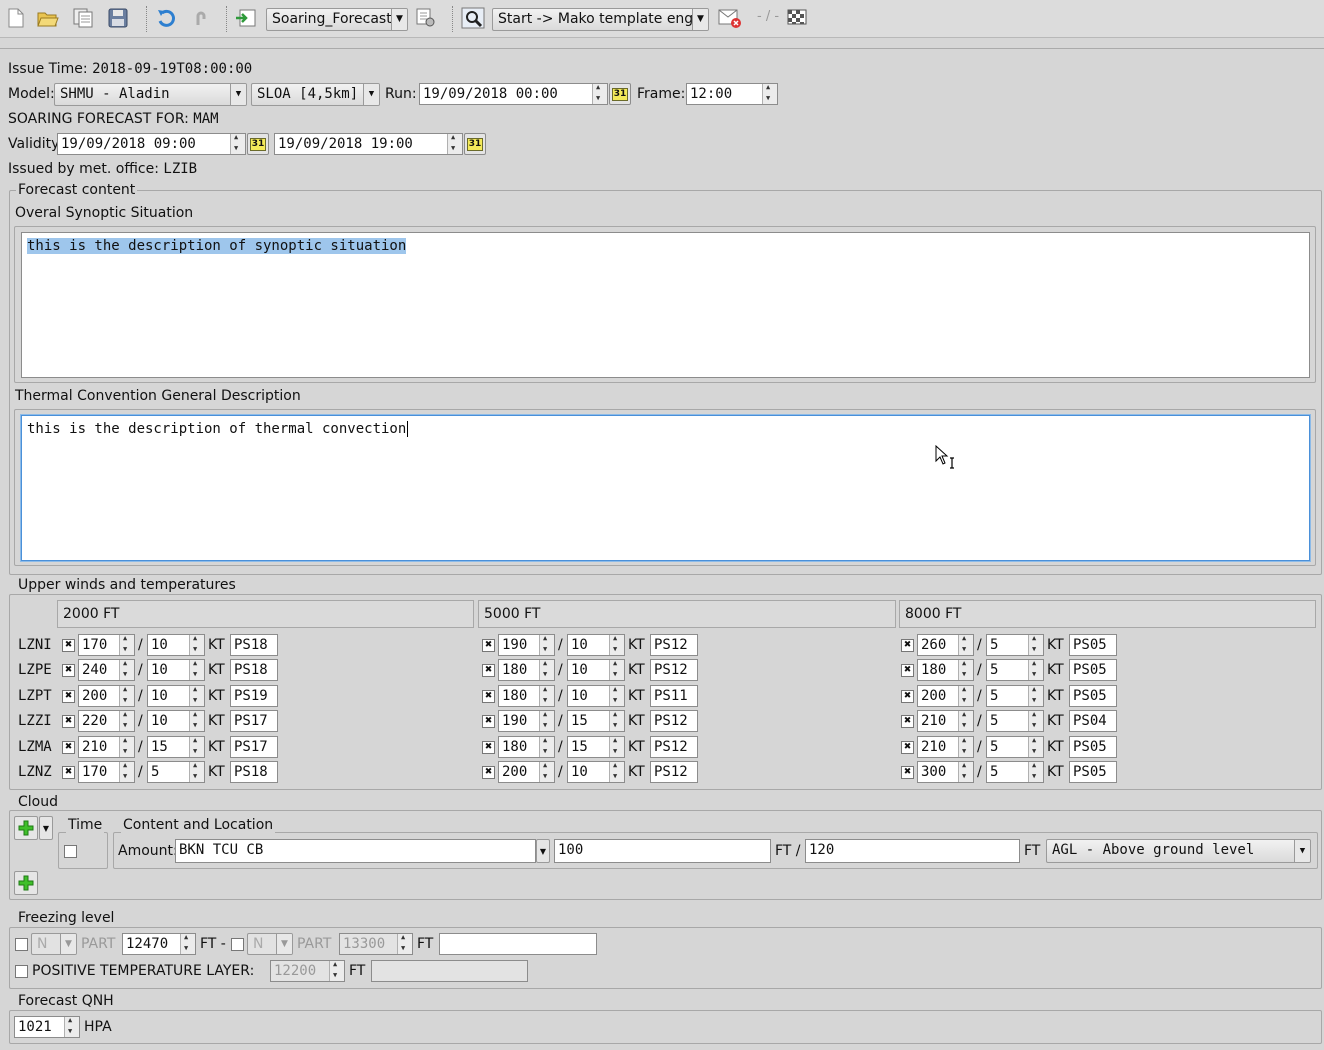 Image resolution: width=1324 pixels, height=1050 pixels. Describe the element at coordinates (449, 971) in the screenshot. I see `positive-layer-note-input` at that location.